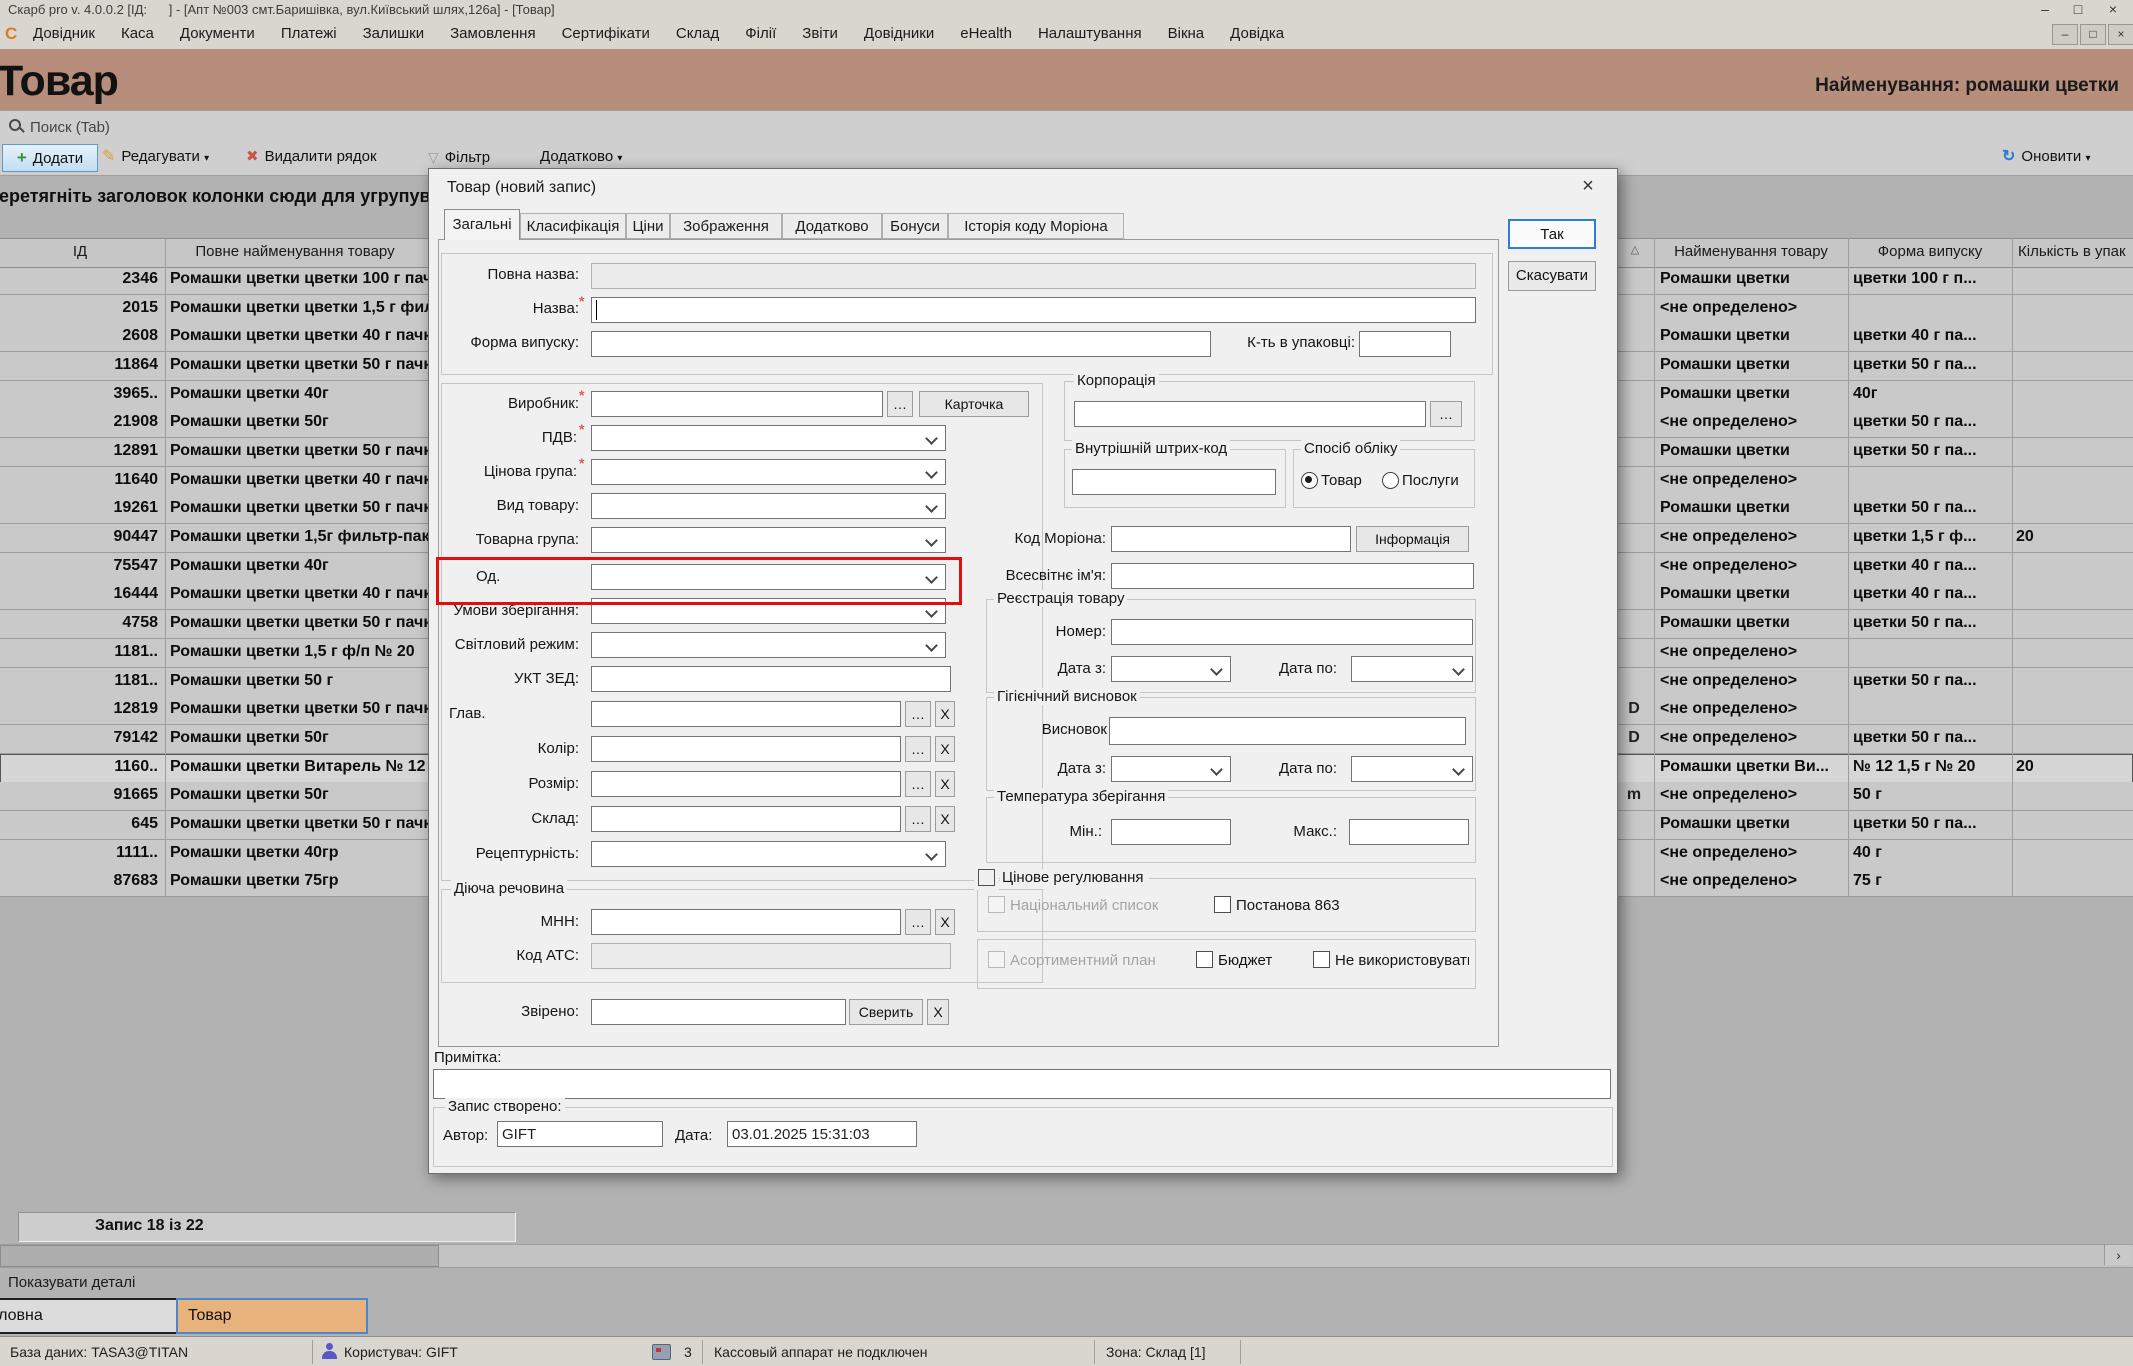 This screenshot has height=1366, width=2133. Describe the element at coordinates (1409, 832) in the screenshot. I see `max-input` at that location.